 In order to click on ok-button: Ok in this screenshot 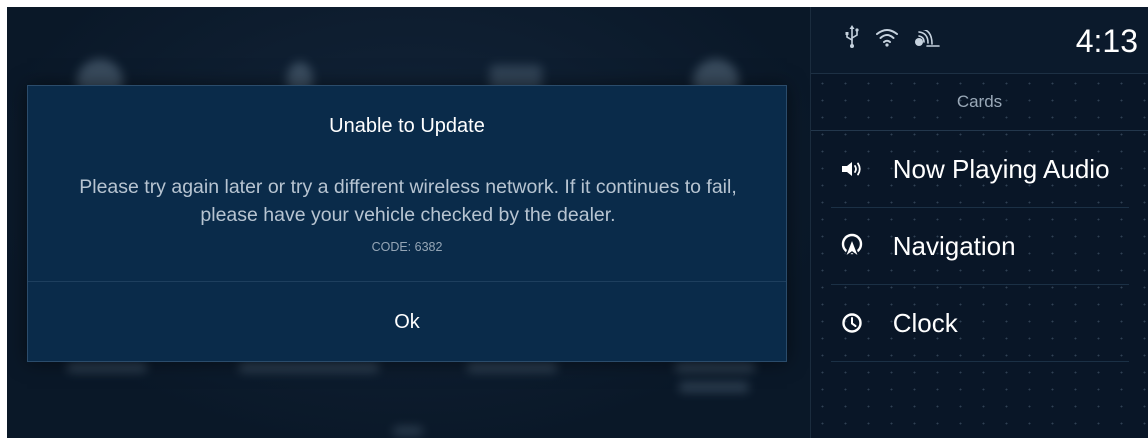, I will do `click(407, 322)`.